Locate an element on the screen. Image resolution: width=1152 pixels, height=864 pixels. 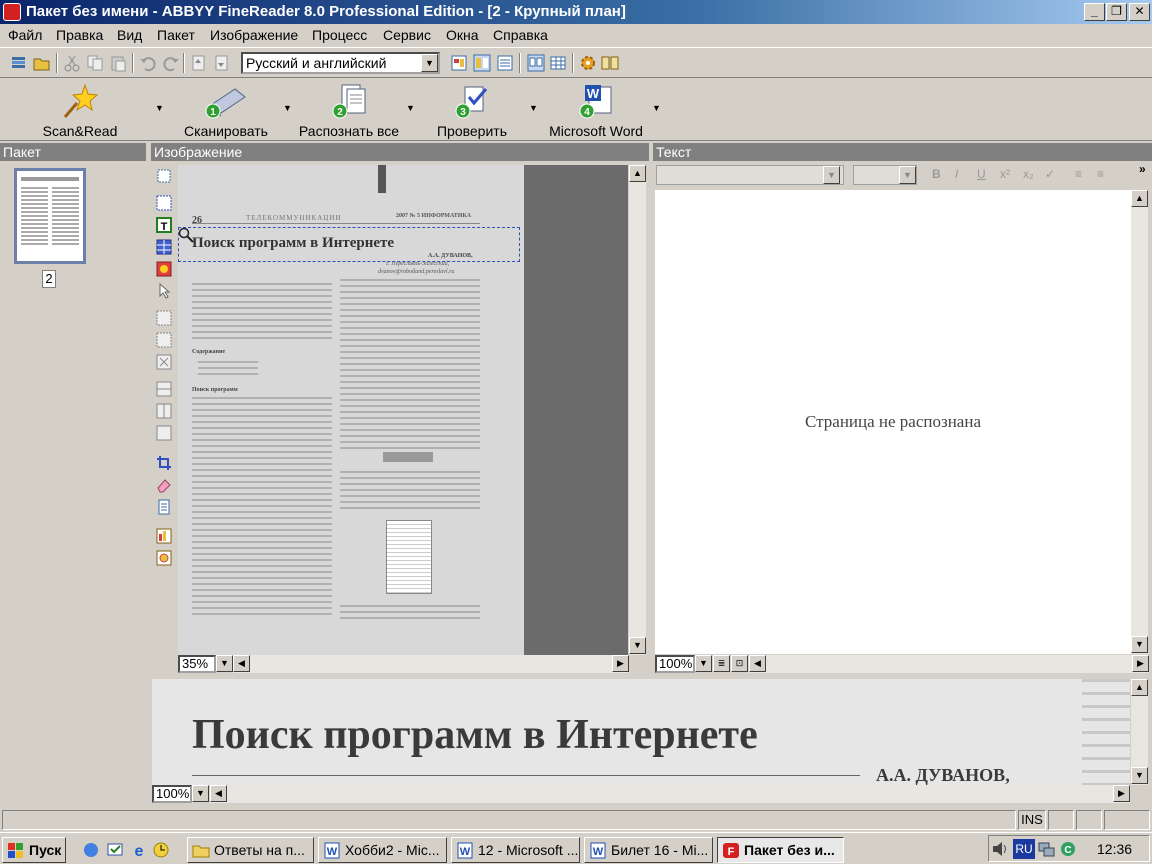
image-vscrollbar: ▲ ▼ is located at coordinates (637, 410).